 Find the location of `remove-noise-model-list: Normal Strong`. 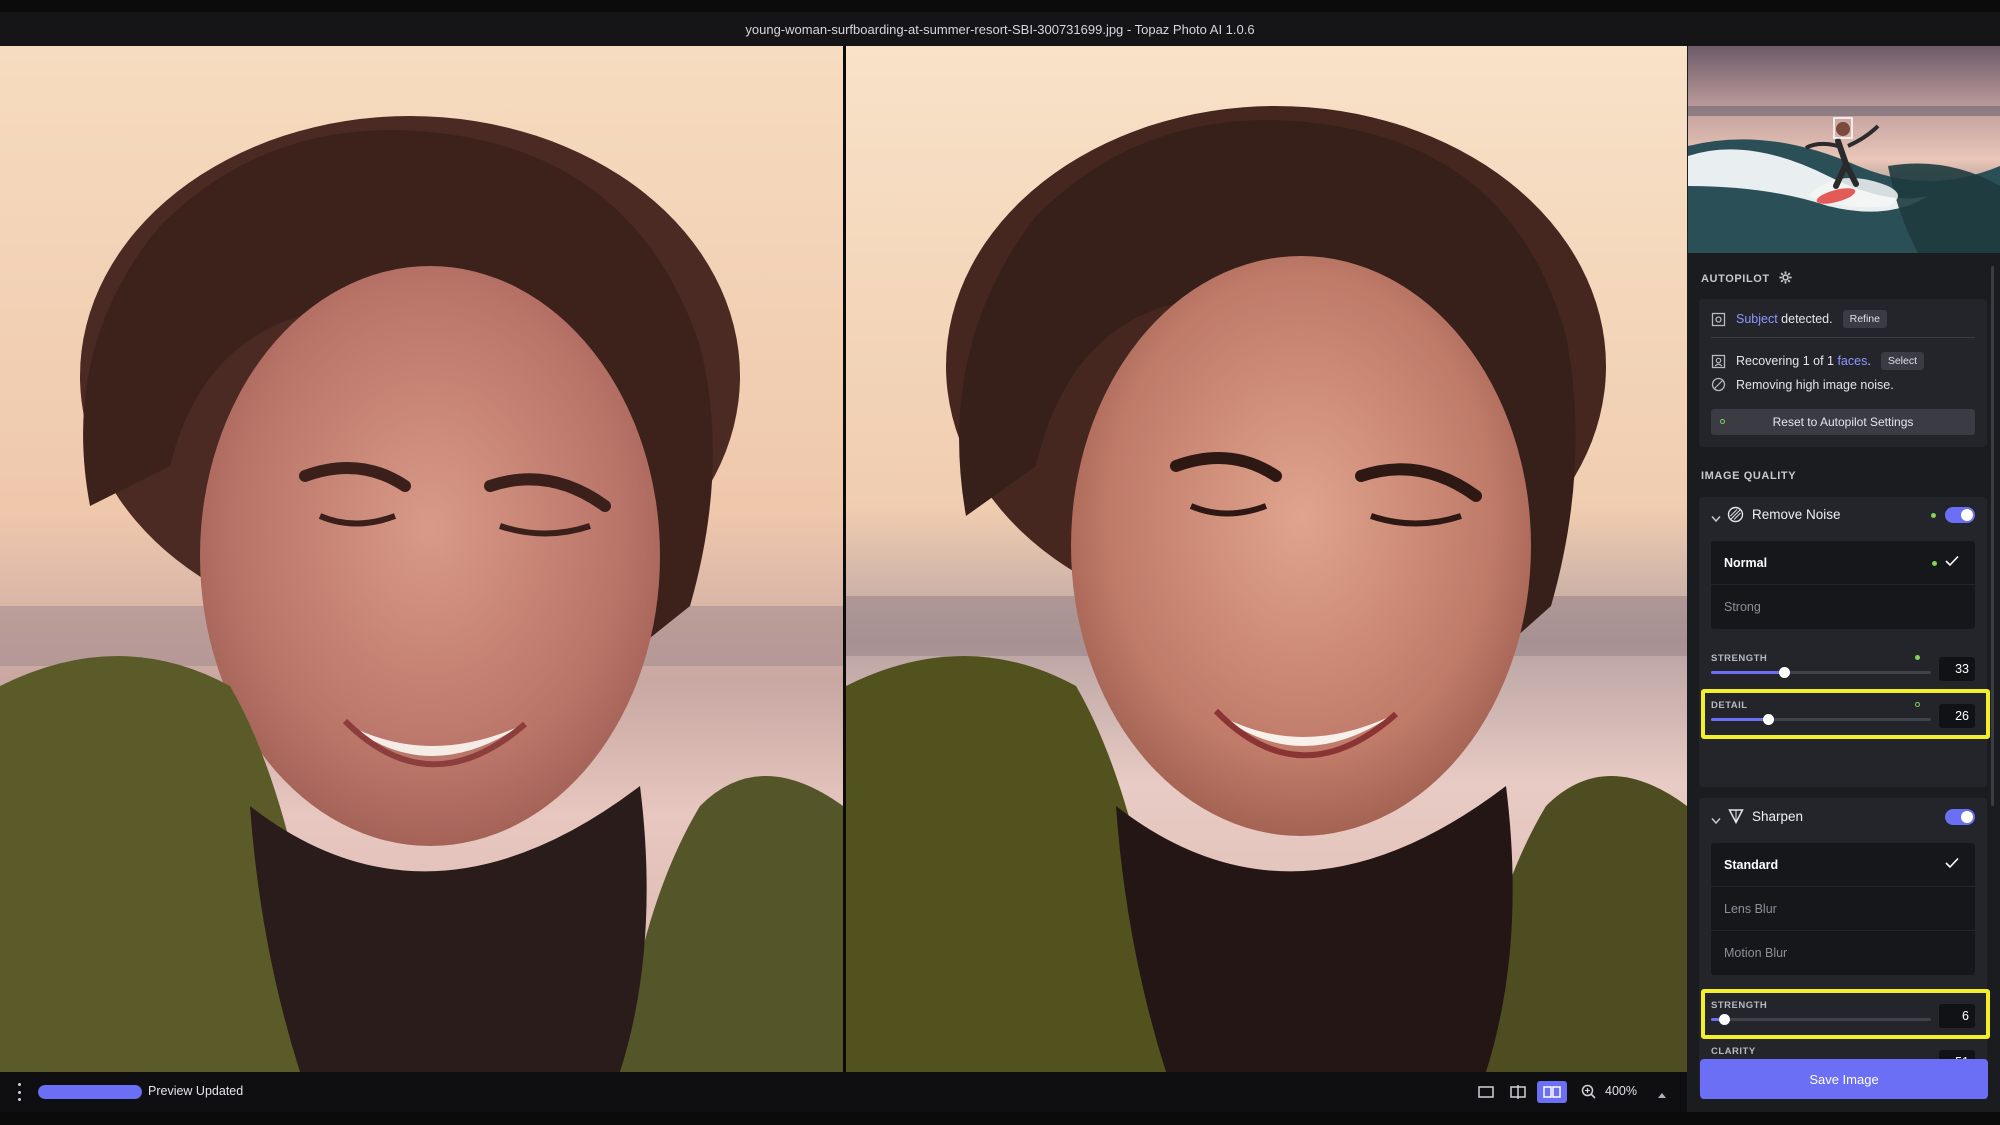

remove-noise-model-list: Normal Strong is located at coordinates (1843, 585).